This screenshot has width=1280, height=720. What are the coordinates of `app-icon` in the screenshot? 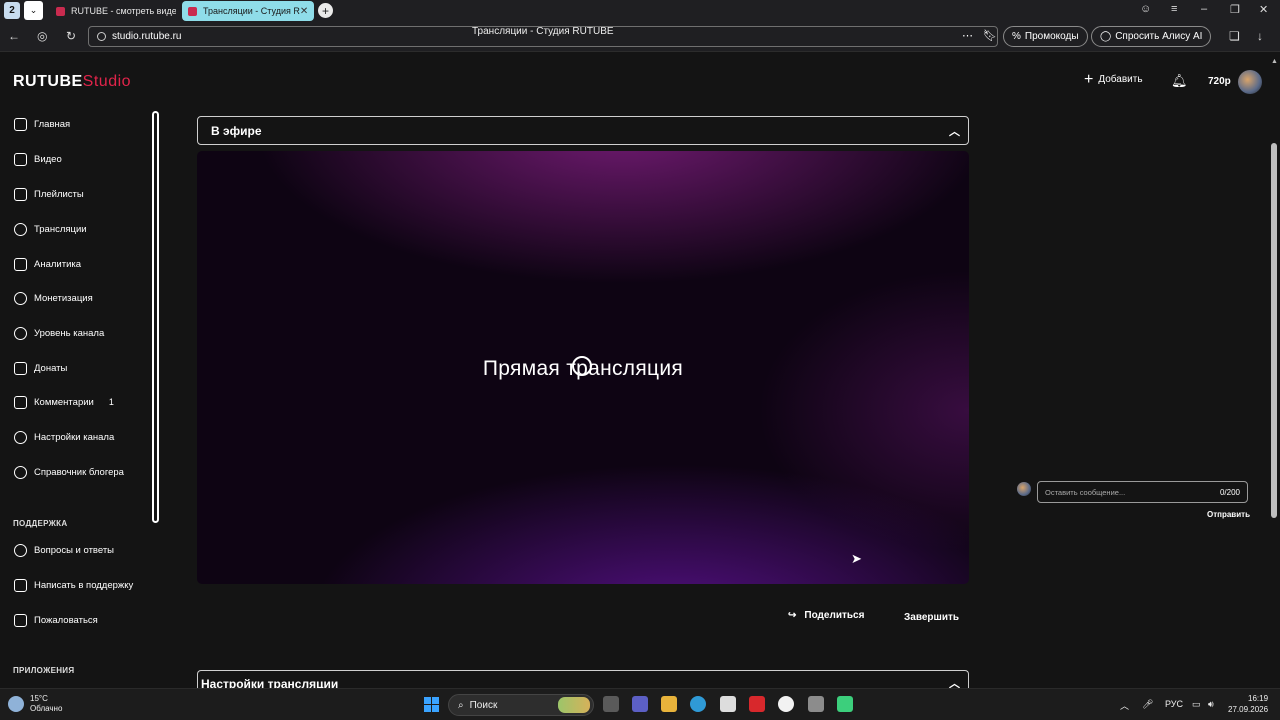 It's located at (816, 704).